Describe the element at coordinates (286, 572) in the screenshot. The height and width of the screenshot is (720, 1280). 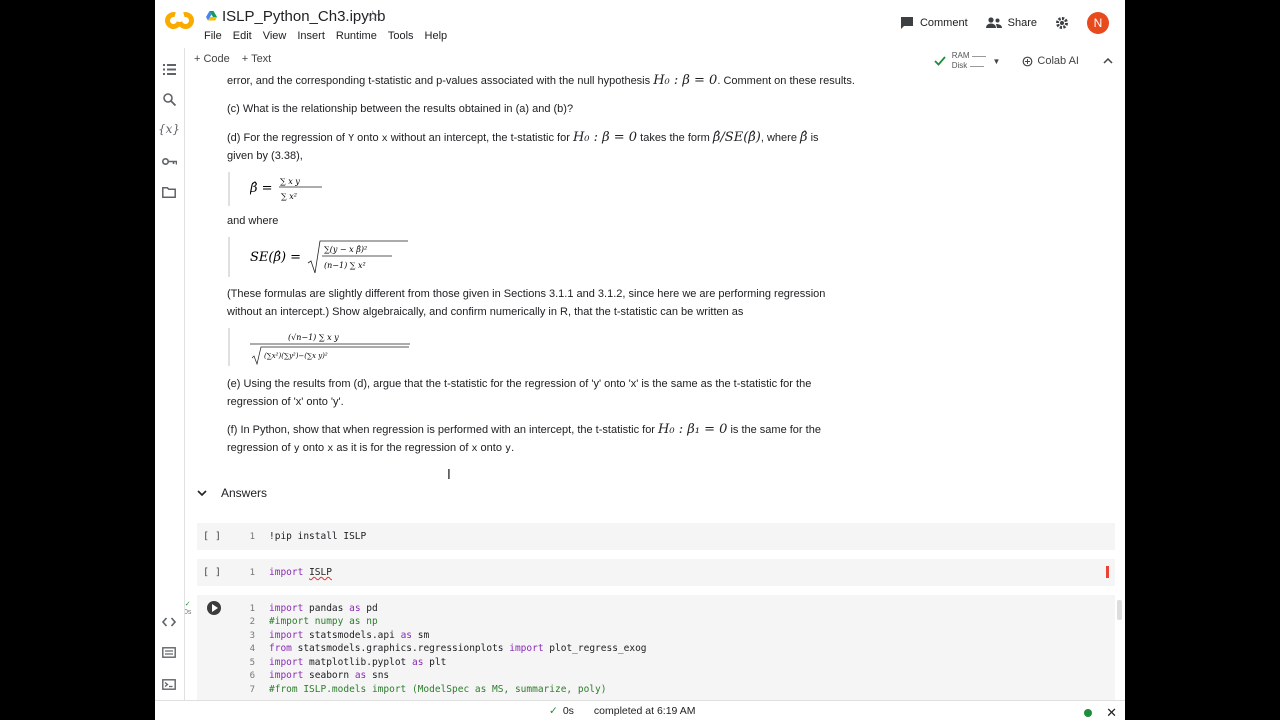
I see `code-keyword: import` at that location.